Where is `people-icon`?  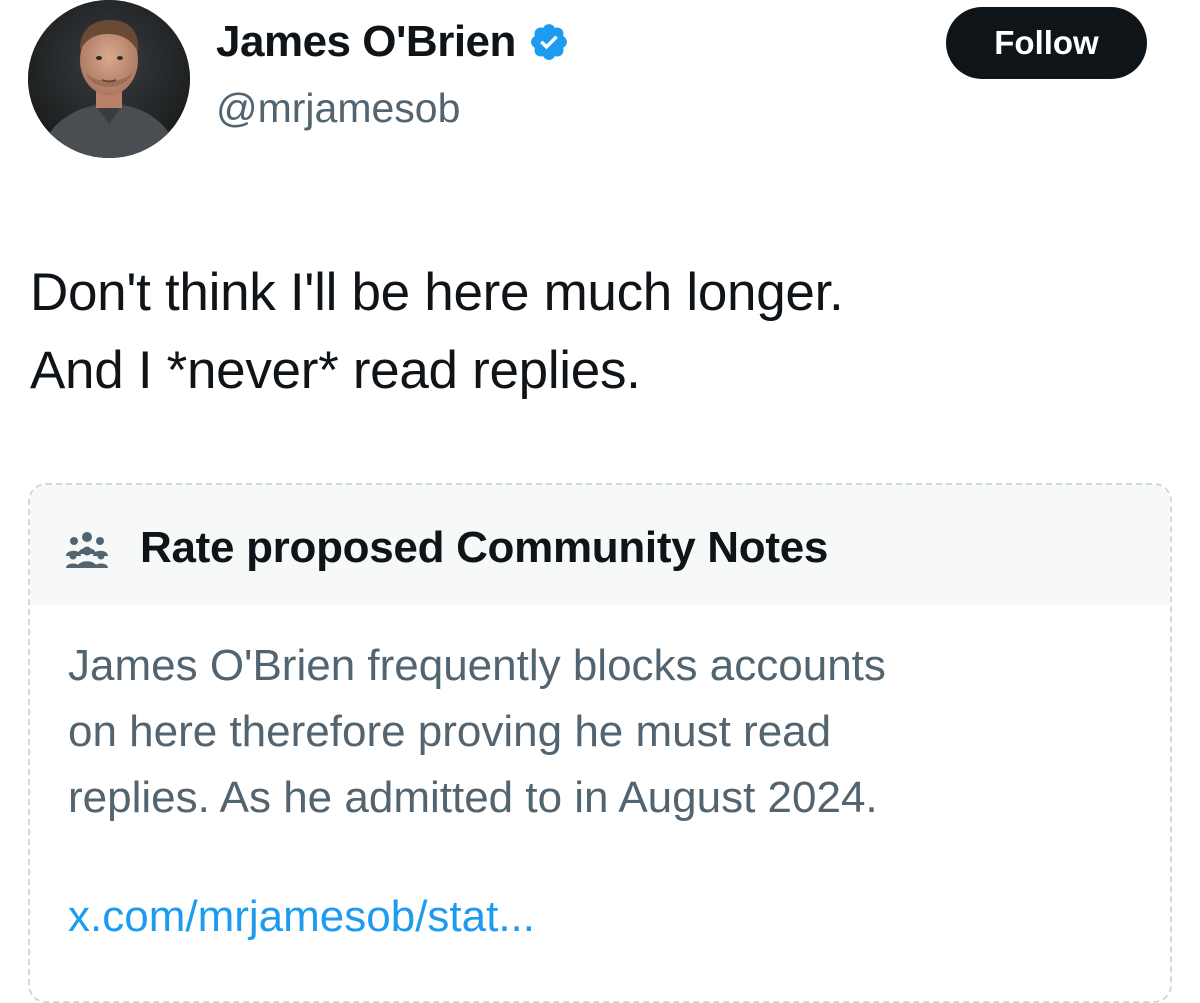 people-icon is located at coordinates (87, 548).